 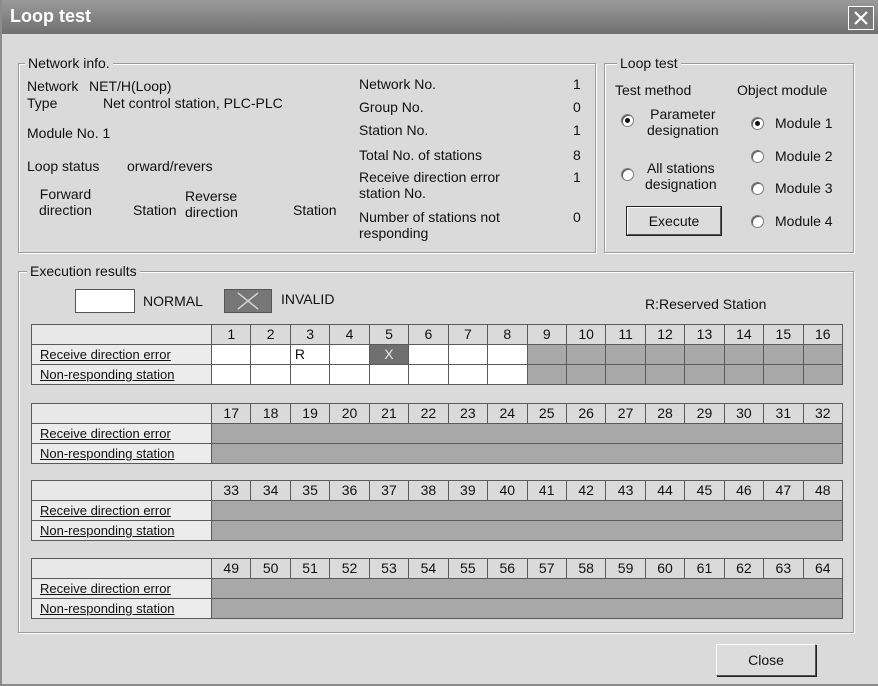 I want to click on module-4-radio, so click(x=757, y=221).